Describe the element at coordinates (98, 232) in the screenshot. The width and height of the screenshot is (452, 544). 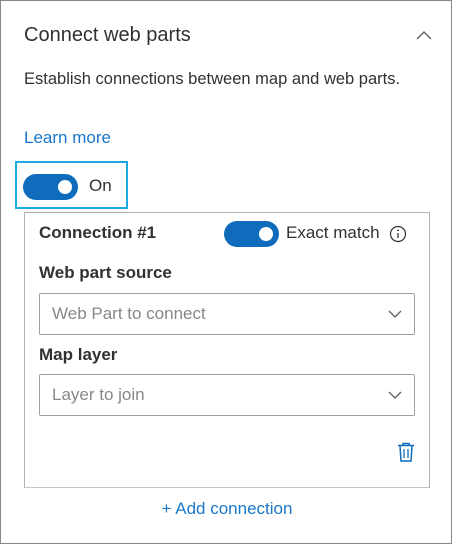
I see `connection-title: Connection #1` at that location.